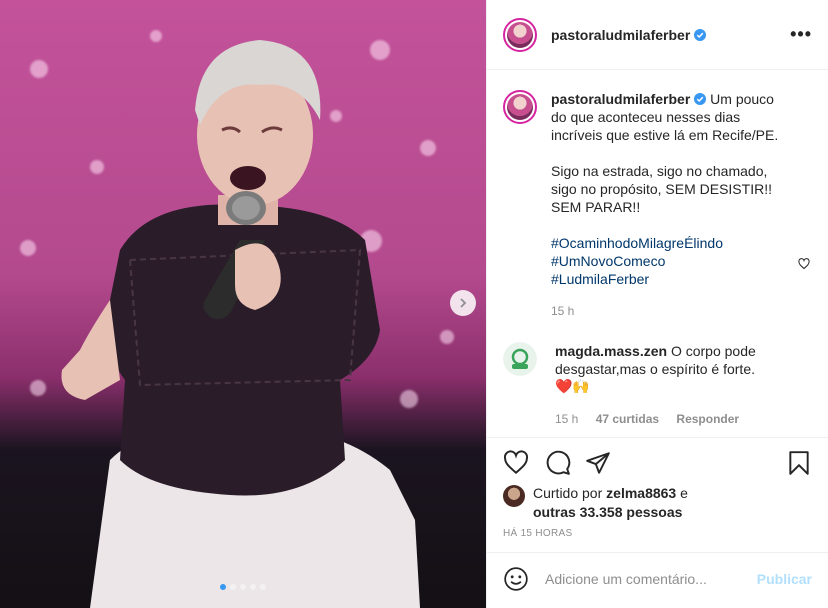  I want to click on comment-emoji: ❤️🙌, so click(572, 387).